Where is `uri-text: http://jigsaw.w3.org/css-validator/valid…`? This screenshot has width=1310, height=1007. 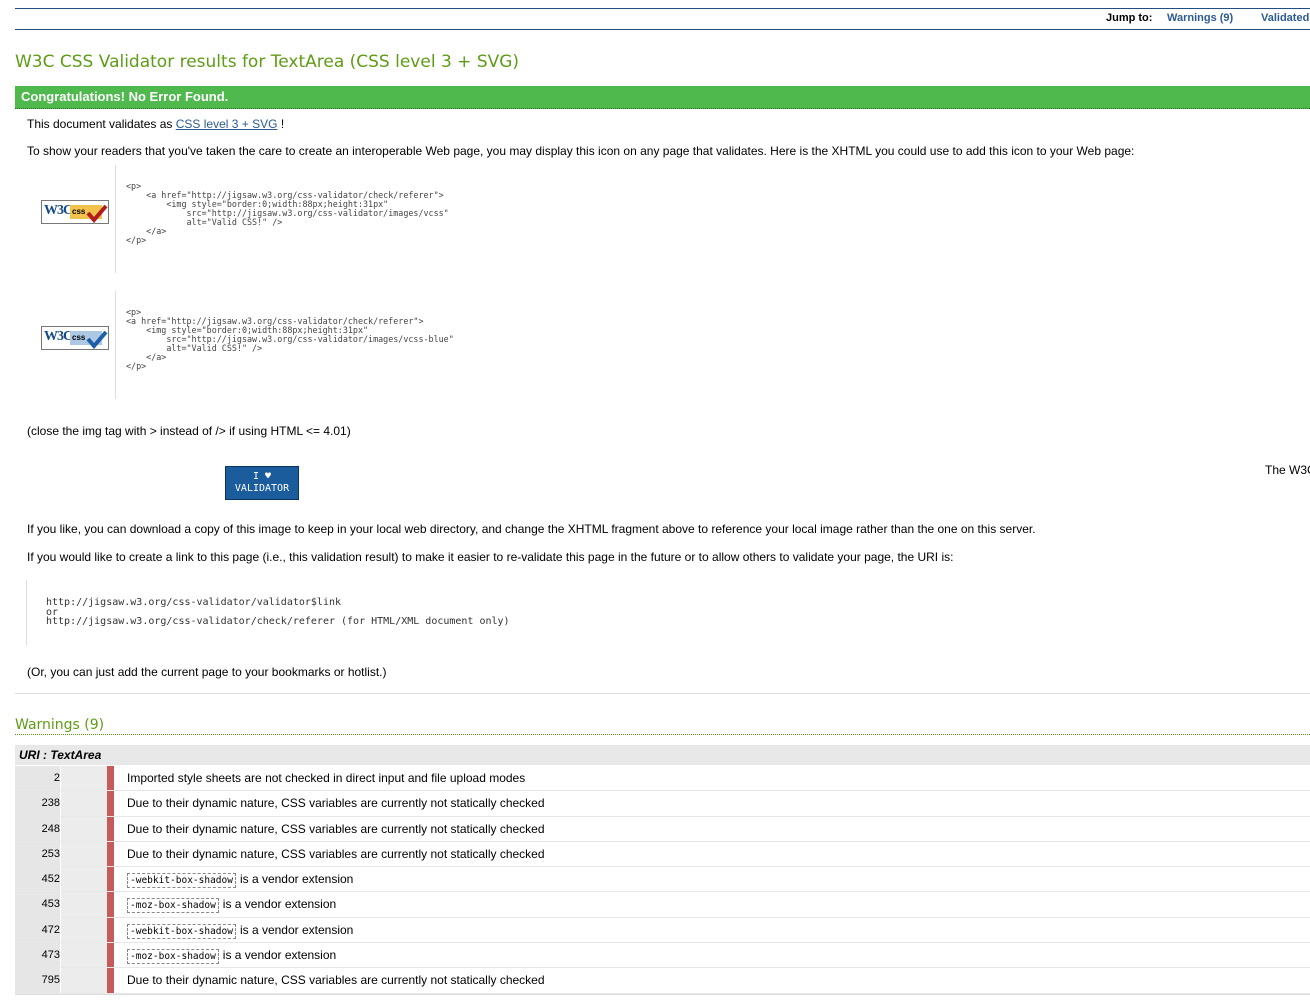
uri-text: http://jigsaw.w3.org/css-validator/valid… is located at coordinates (278, 612).